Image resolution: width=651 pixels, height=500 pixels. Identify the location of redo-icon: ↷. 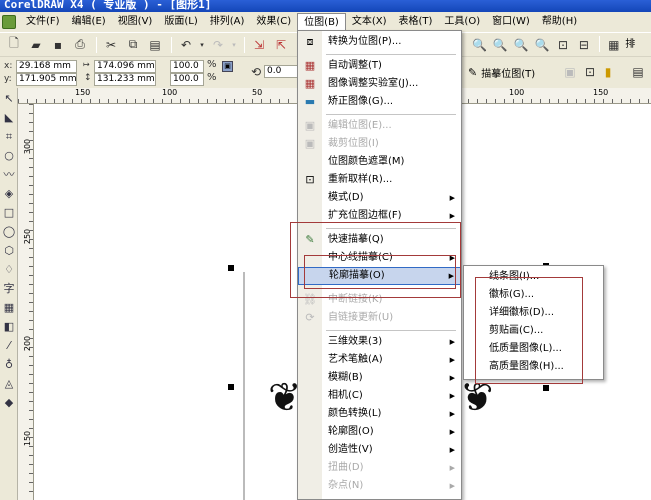
(218, 45).